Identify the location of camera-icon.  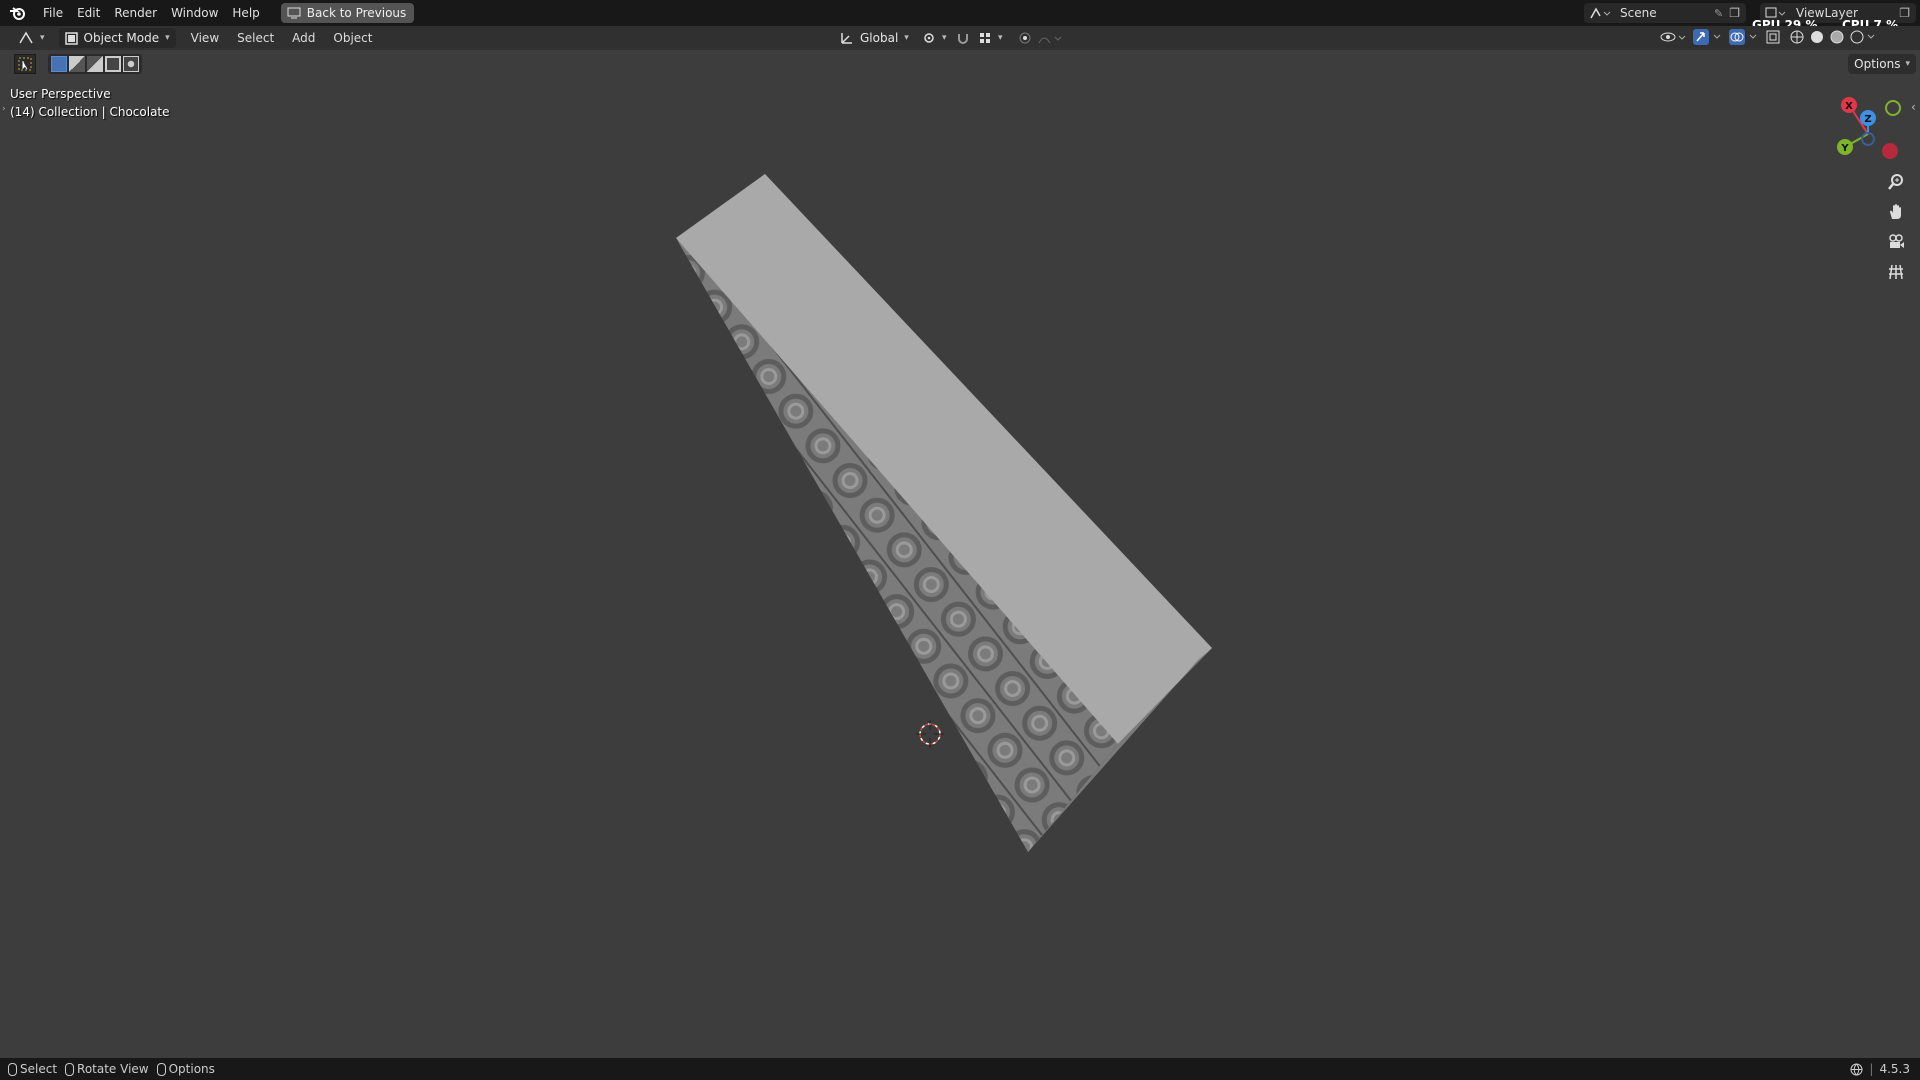
(1896, 242).